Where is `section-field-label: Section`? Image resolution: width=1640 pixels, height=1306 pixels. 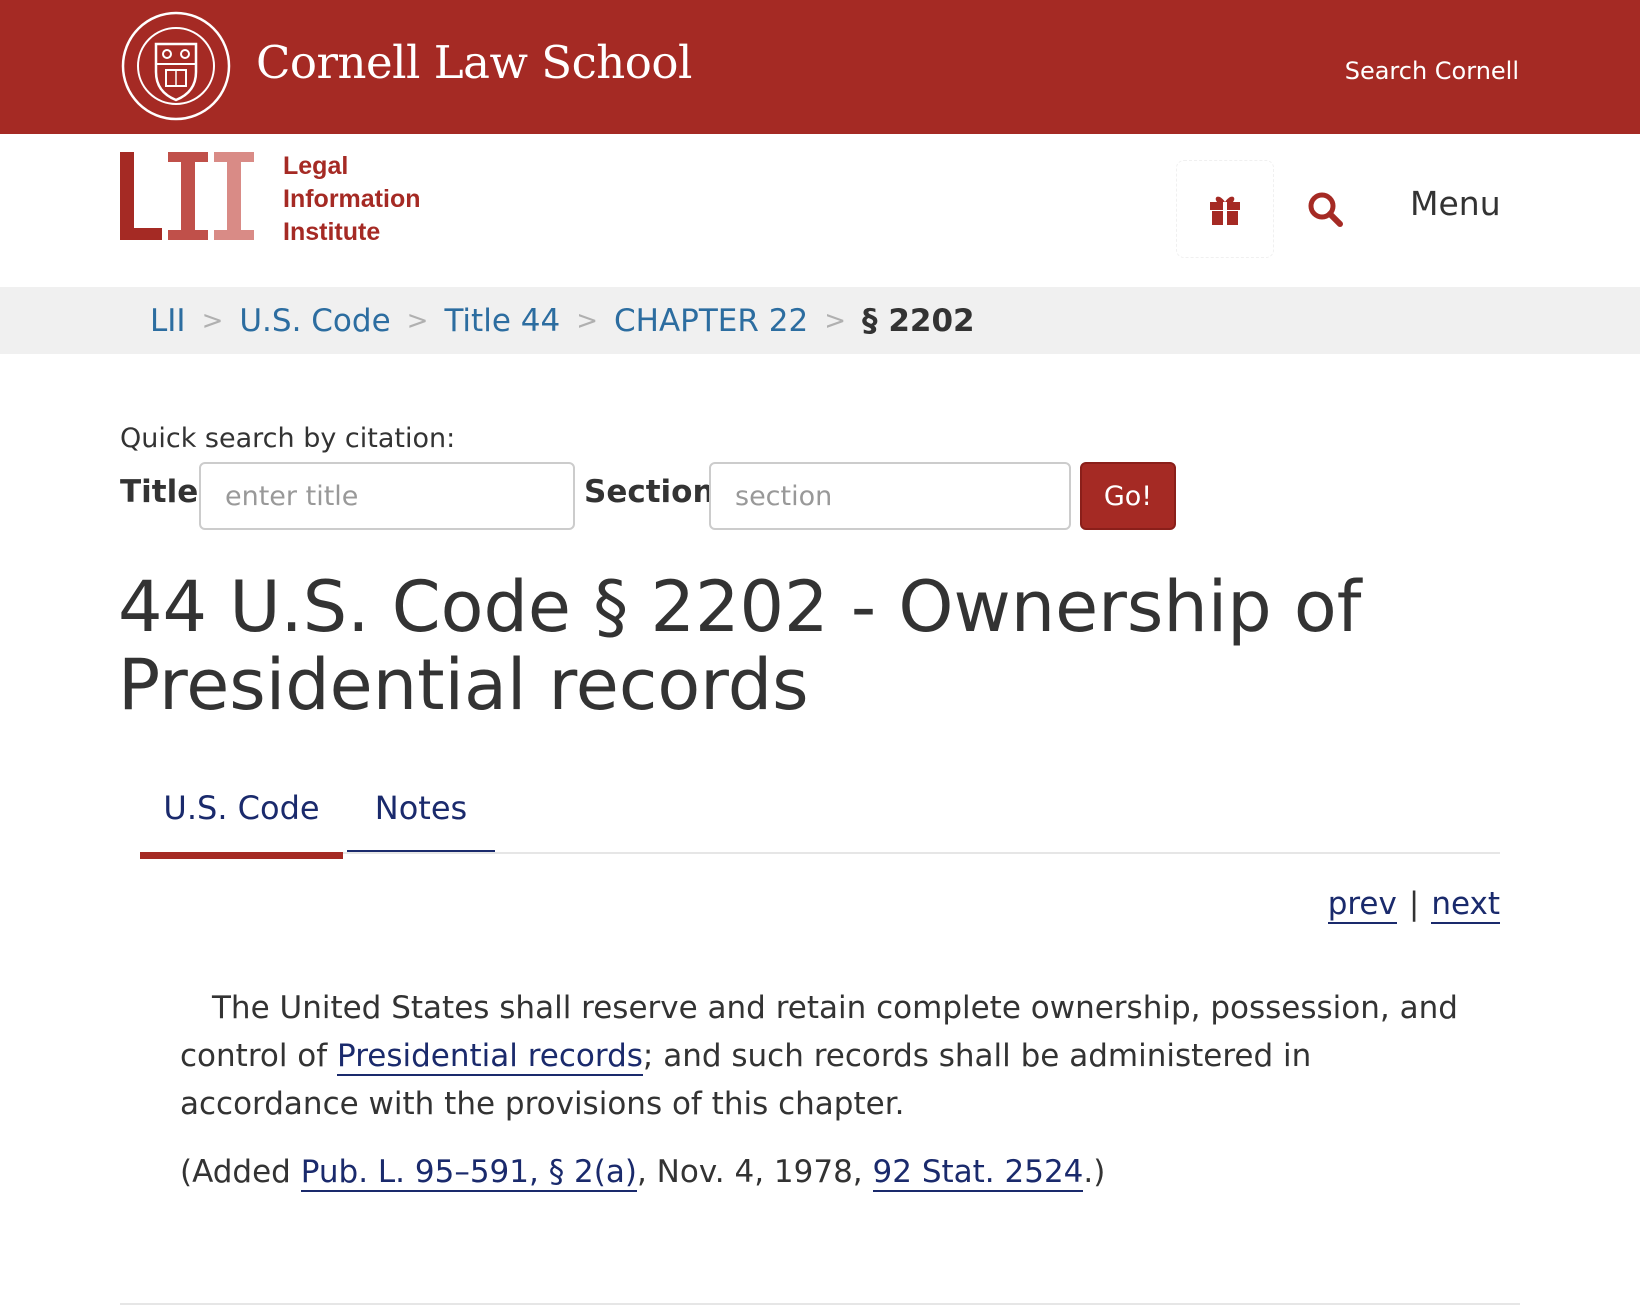
section-field-label: Section is located at coordinates (649, 492).